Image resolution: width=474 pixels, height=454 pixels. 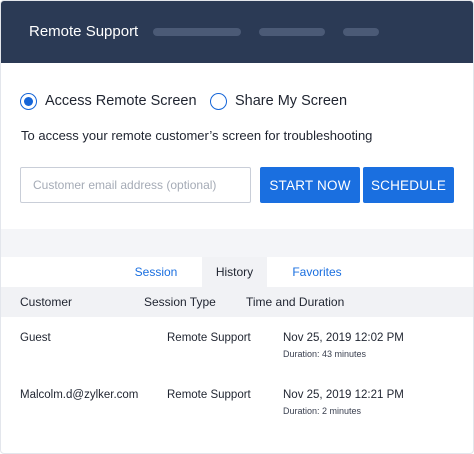 What do you see at coordinates (310, 185) in the screenshot?
I see `start-now-button: START NOW` at bounding box center [310, 185].